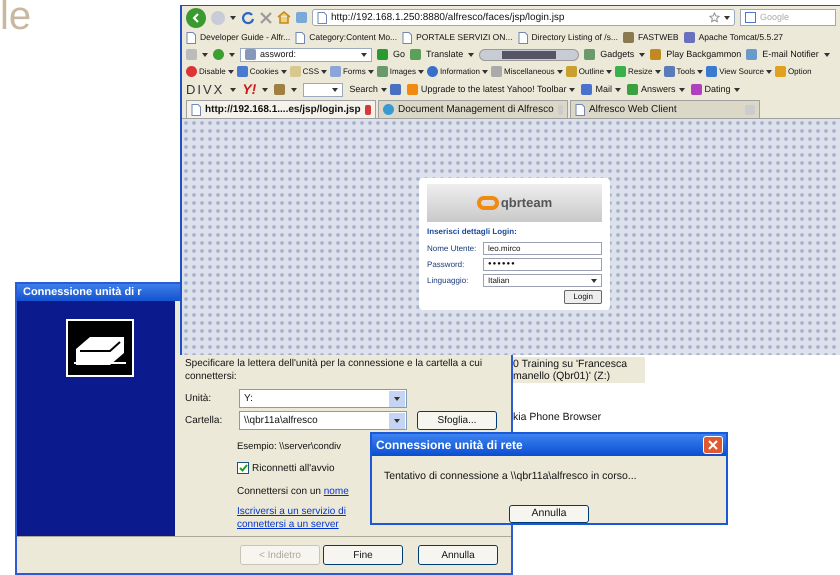 Image resolution: width=840 pixels, height=575 pixels. What do you see at coordinates (514, 203) in the screenshot?
I see `qbrteam-logo: qbrteam` at bounding box center [514, 203].